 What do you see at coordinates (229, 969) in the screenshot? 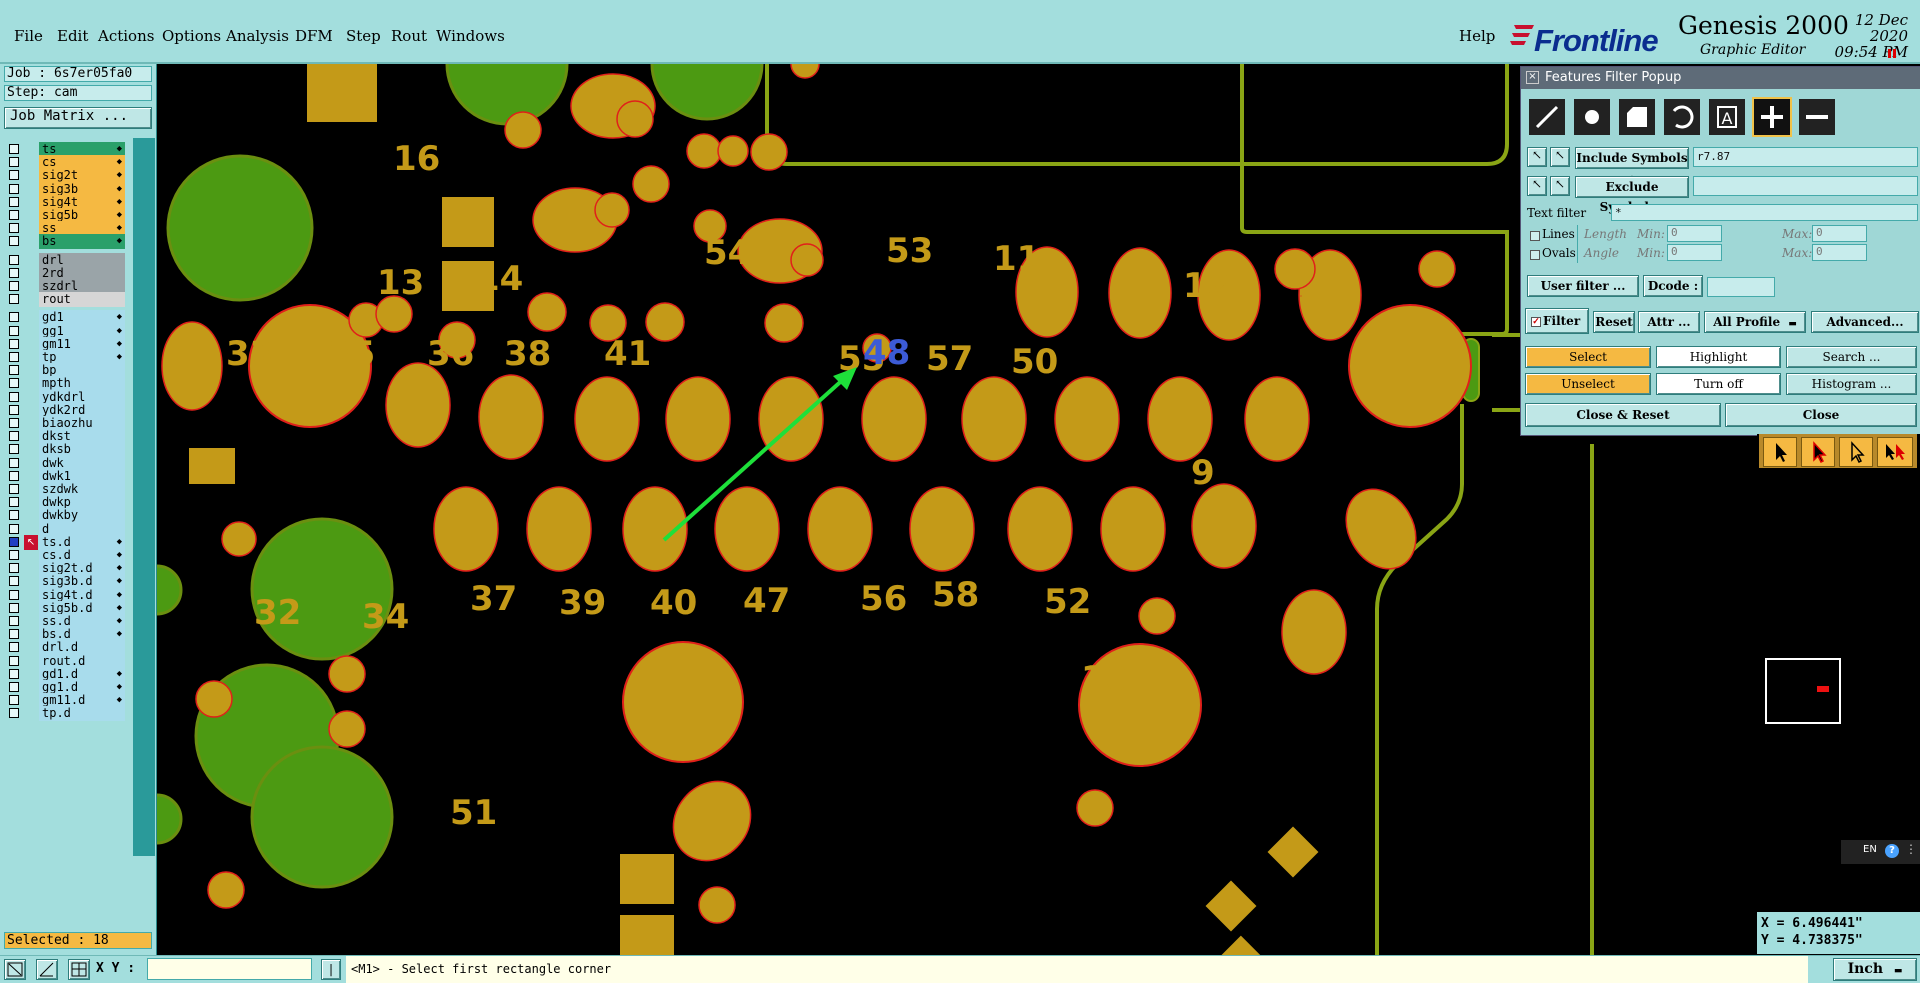
I see `xy-input` at bounding box center [229, 969].